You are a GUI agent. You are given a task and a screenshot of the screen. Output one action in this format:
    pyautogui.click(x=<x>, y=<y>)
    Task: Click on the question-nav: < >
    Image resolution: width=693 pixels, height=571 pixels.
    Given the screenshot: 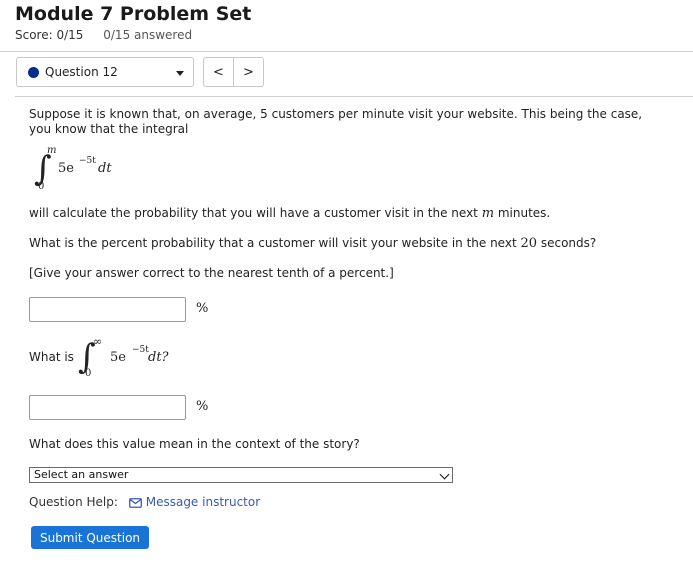 What is the action you would take?
    pyautogui.click(x=233, y=72)
    